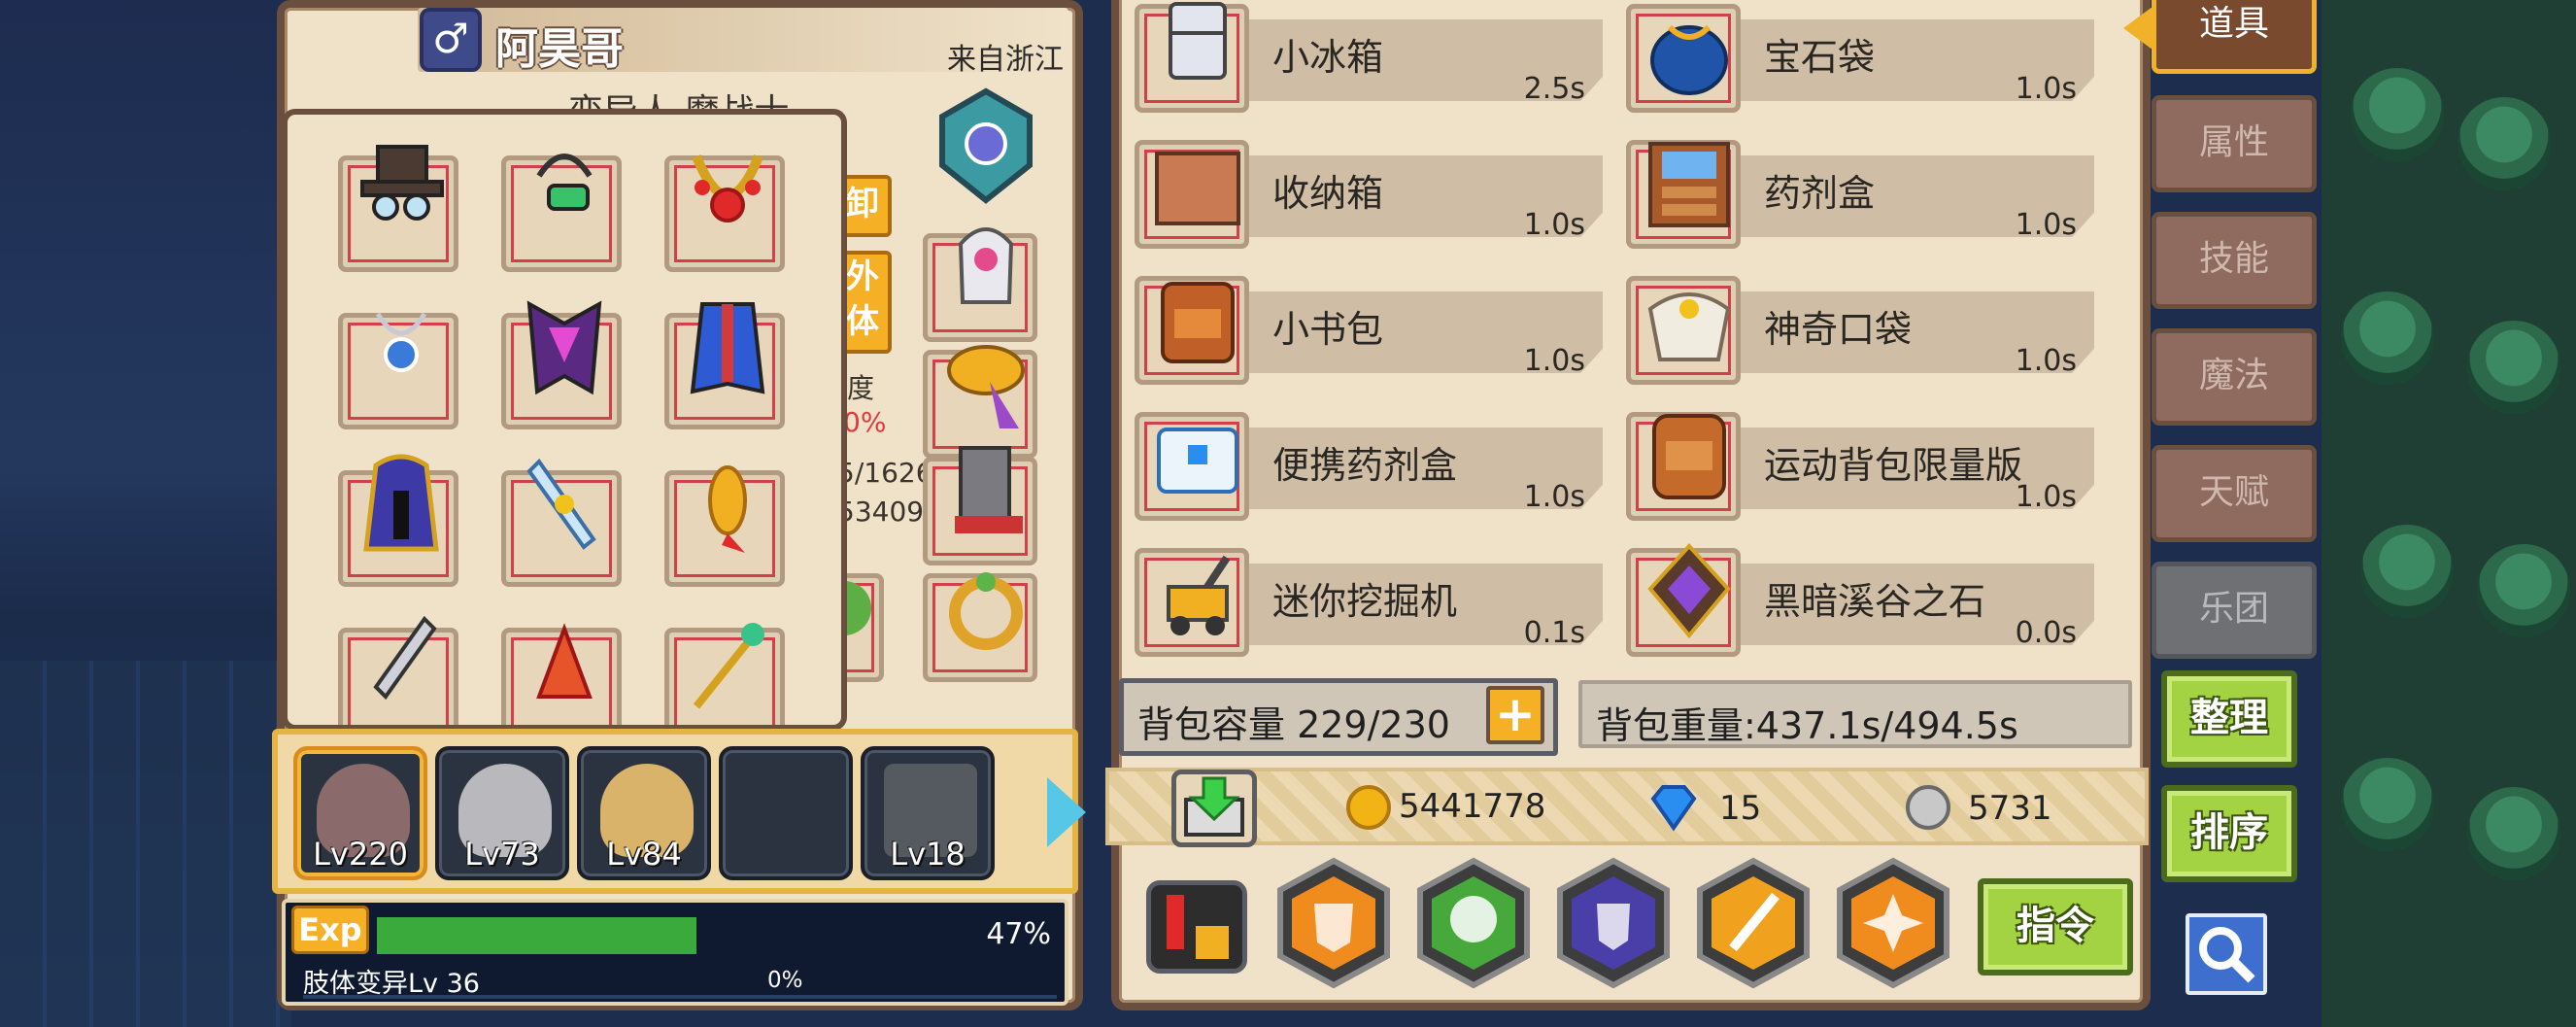  What do you see at coordinates (985, 146) in the screenshot?
I see `guild-crest-icon` at bounding box center [985, 146].